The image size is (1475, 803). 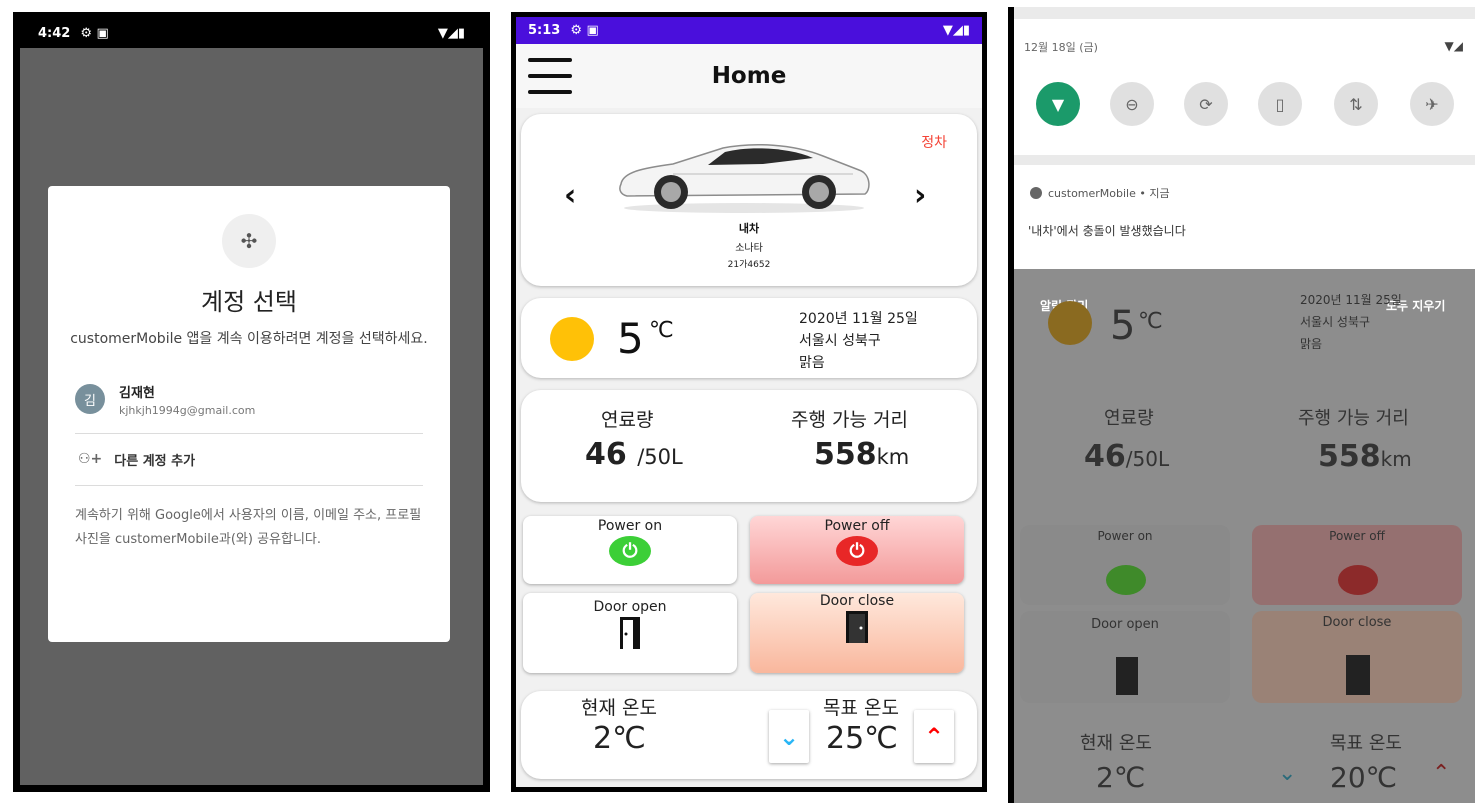 I want to click on status-time: 5:13, so click(x=544, y=30).